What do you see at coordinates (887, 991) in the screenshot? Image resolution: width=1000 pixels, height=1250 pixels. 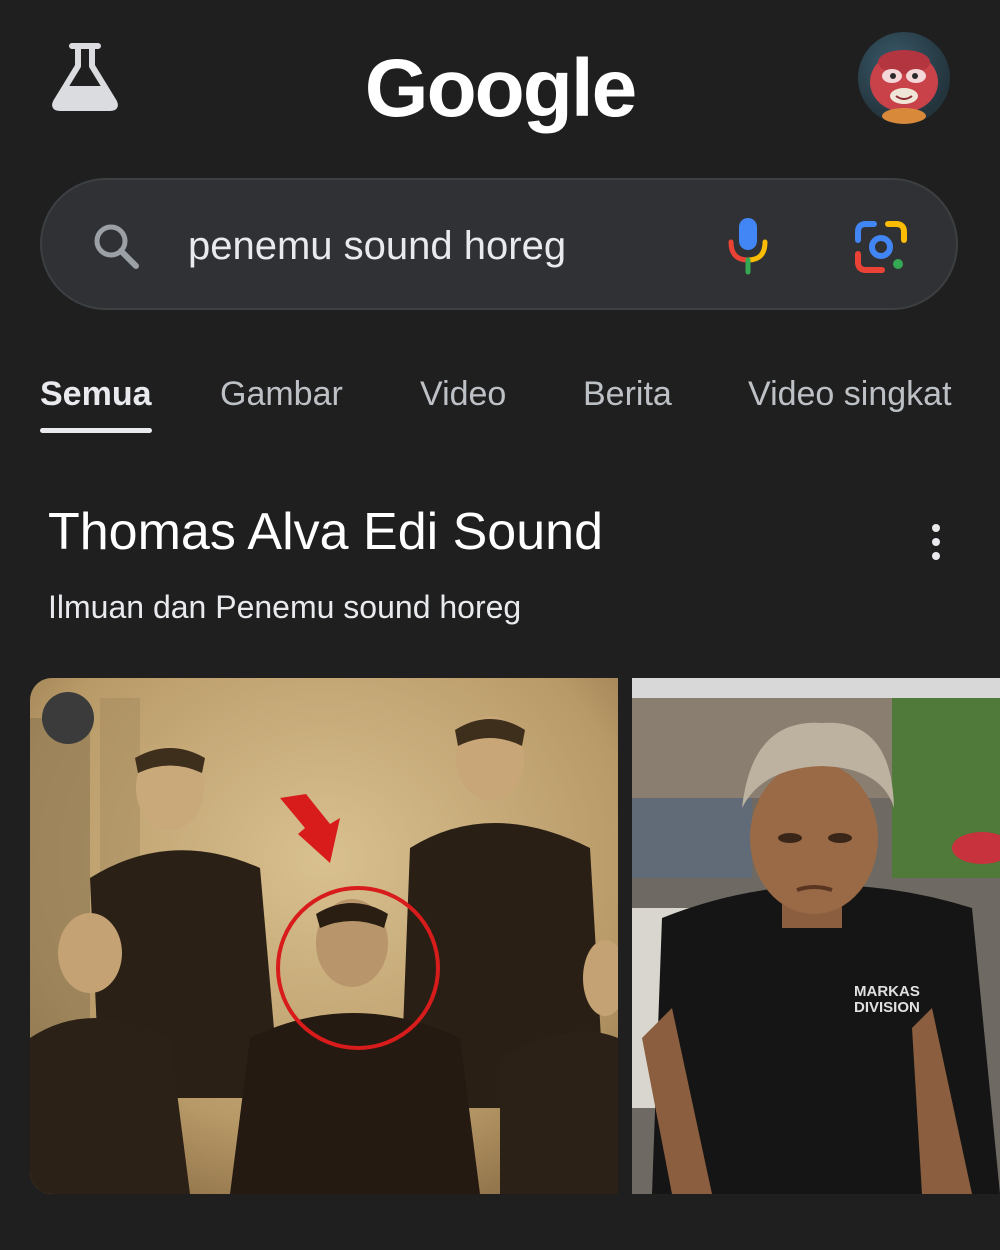 I see `shirt-logo-text: MARKAS` at bounding box center [887, 991].